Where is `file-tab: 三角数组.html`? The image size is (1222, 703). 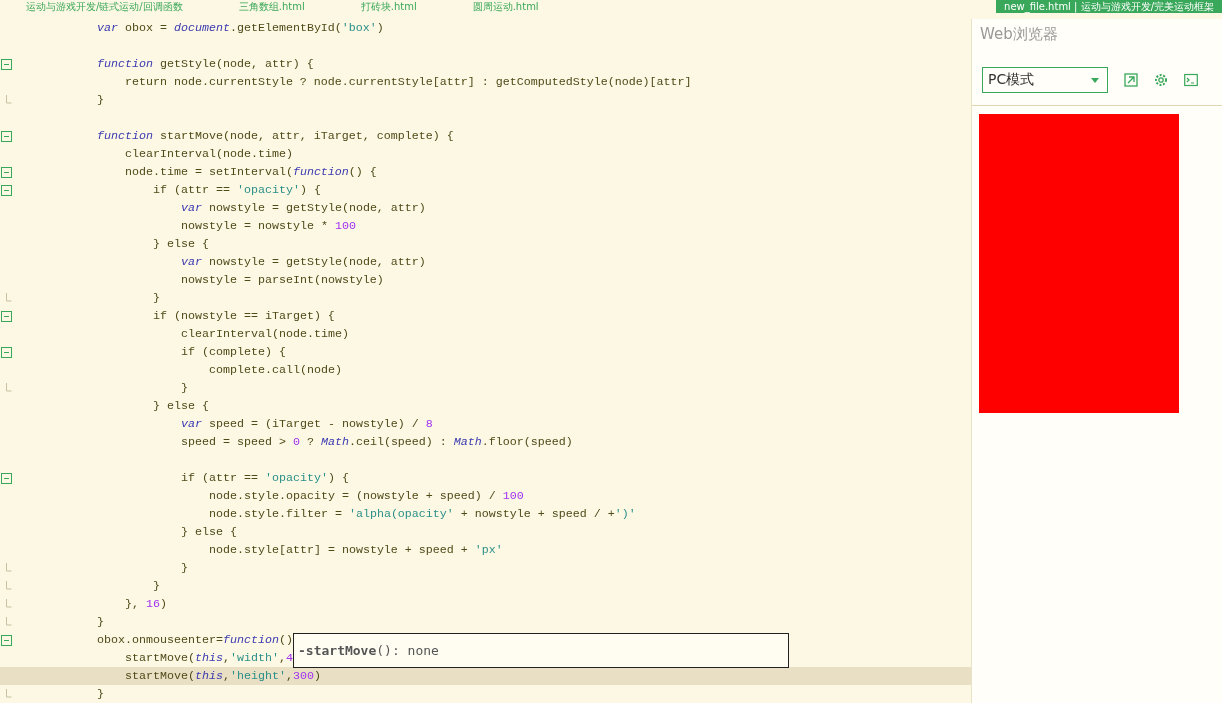
file-tab: 三角数组.html is located at coordinates (271, 6).